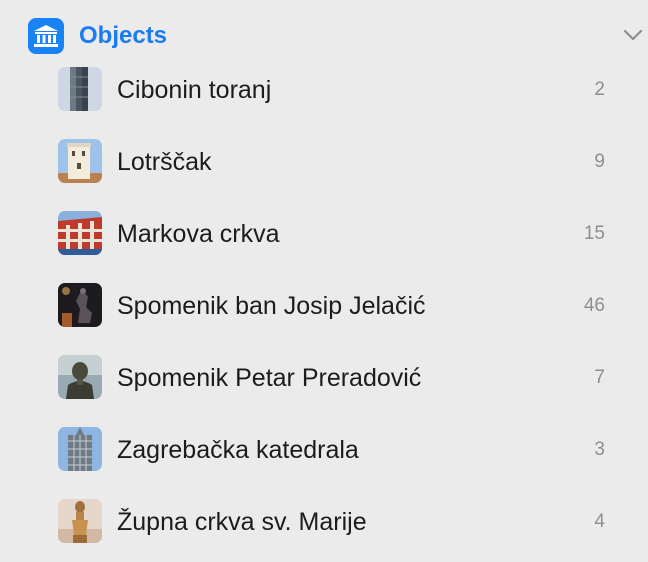 The height and width of the screenshot is (562, 648). Describe the element at coordinates (269, 378) in the screenshot. I see `item-label: Spomenik Petar Preradović` at that location.